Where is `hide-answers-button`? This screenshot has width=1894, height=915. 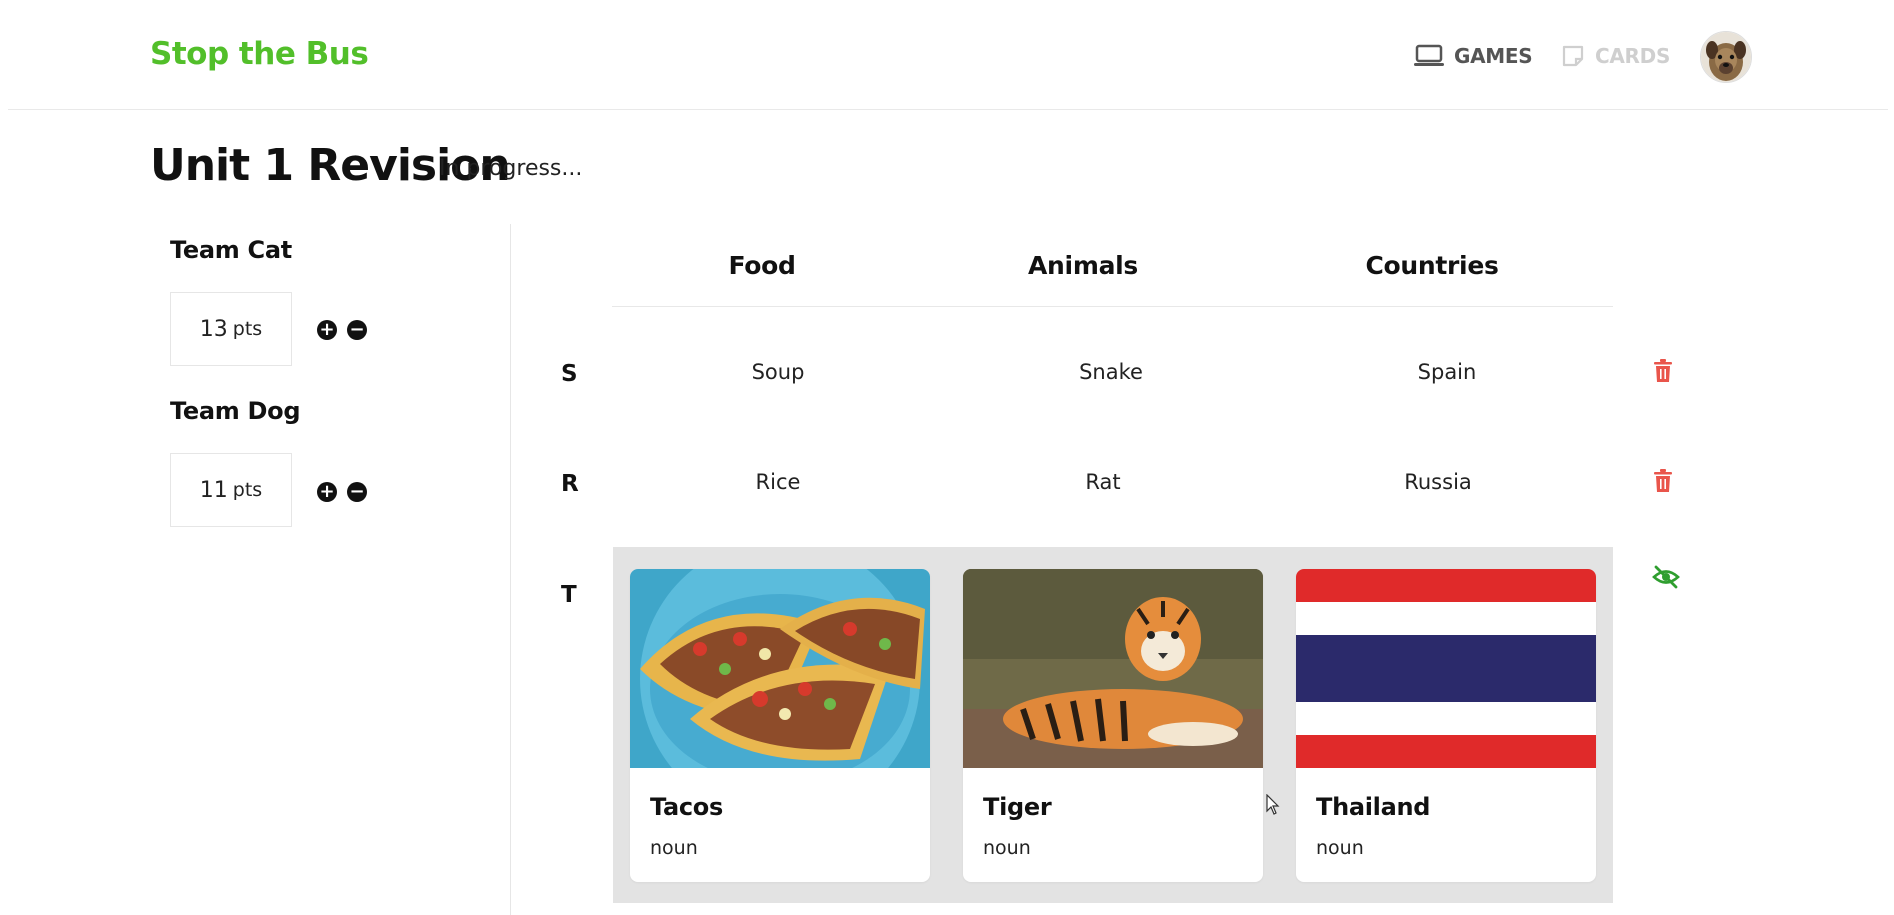 hide-answers-button is located at coordinates (1666, 577).